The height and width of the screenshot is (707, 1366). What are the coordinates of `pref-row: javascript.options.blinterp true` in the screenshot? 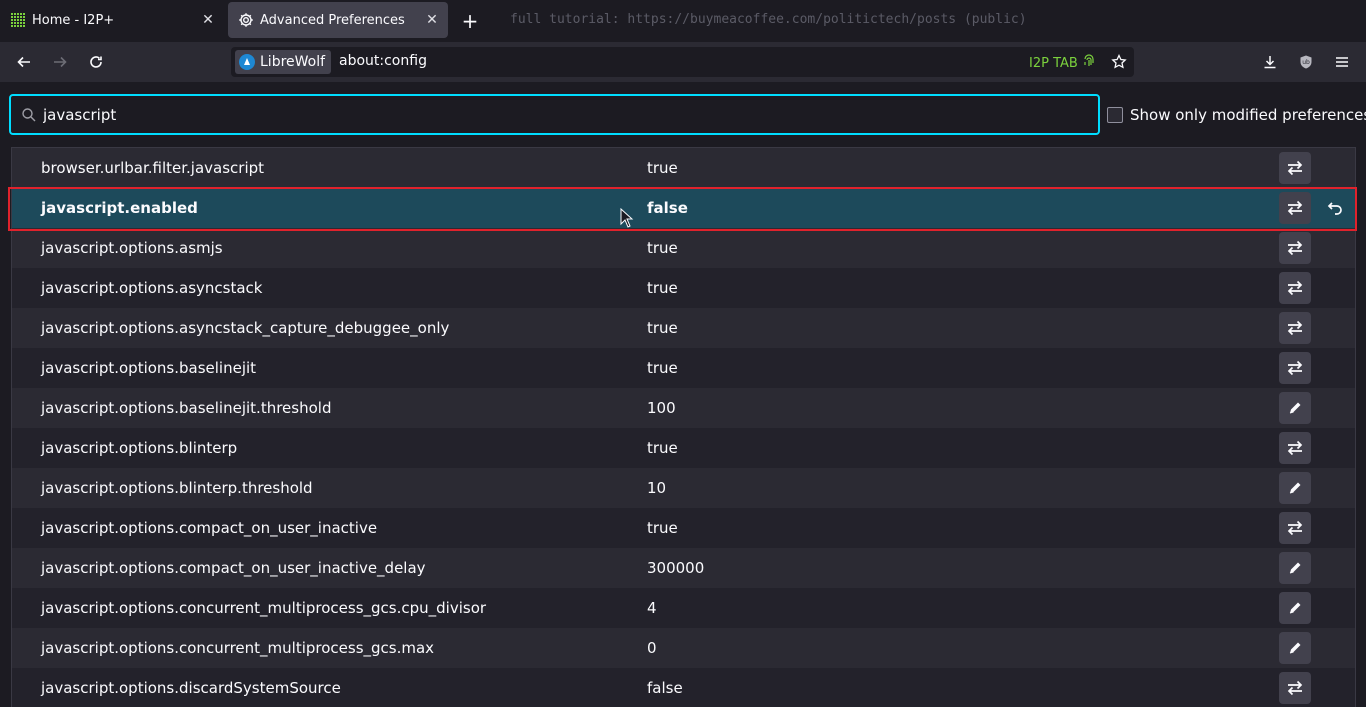 It's located at (683, 448).